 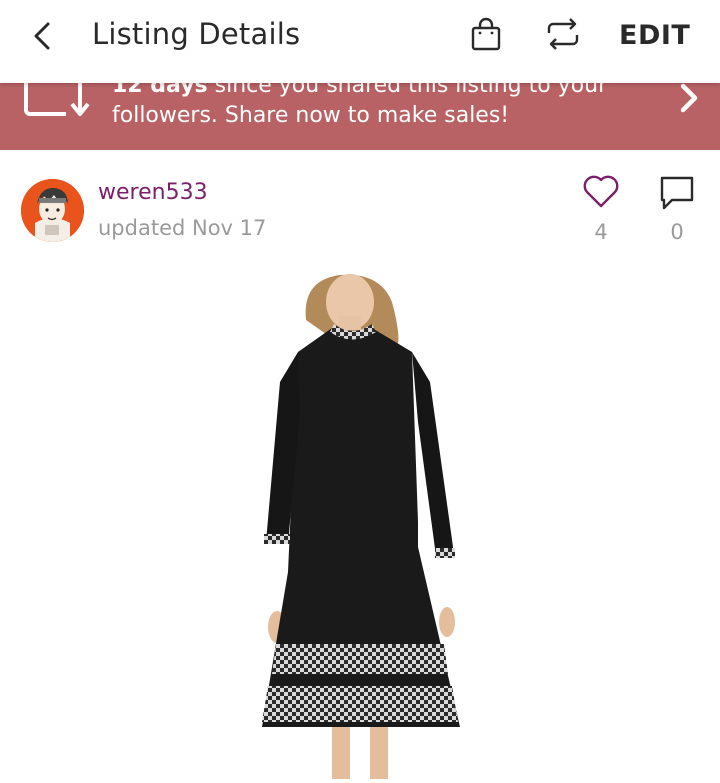 I want to click on back-button, so click(x=42, y=36).